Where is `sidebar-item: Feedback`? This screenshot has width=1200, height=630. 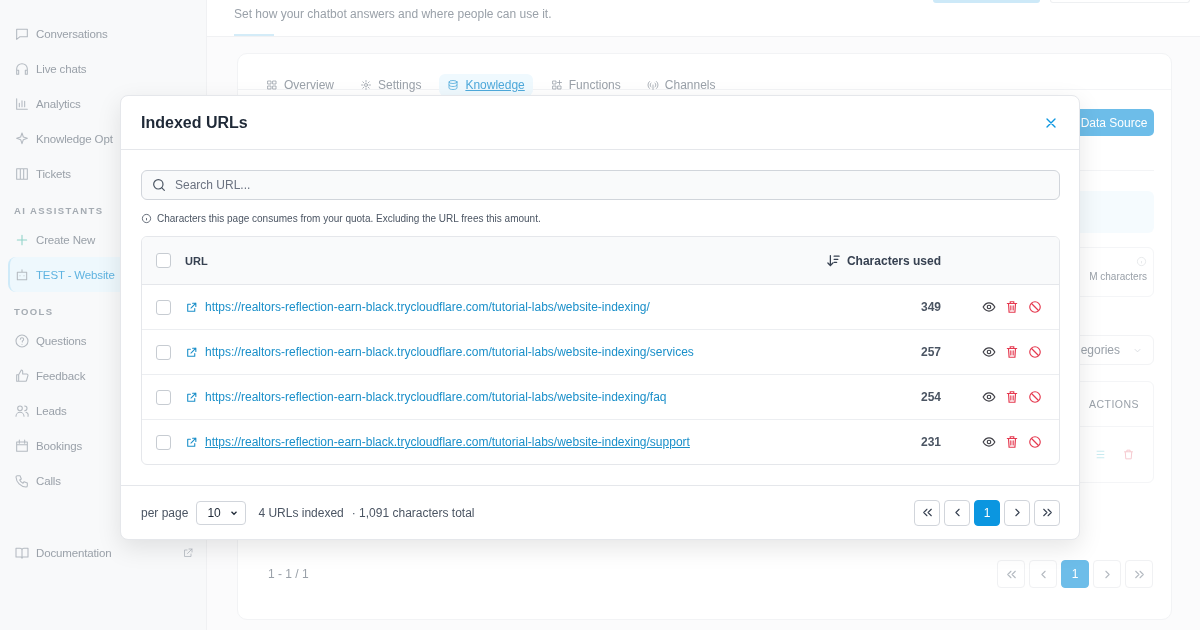
sidebar-item: Feedback is located at coordinates (103, 375).